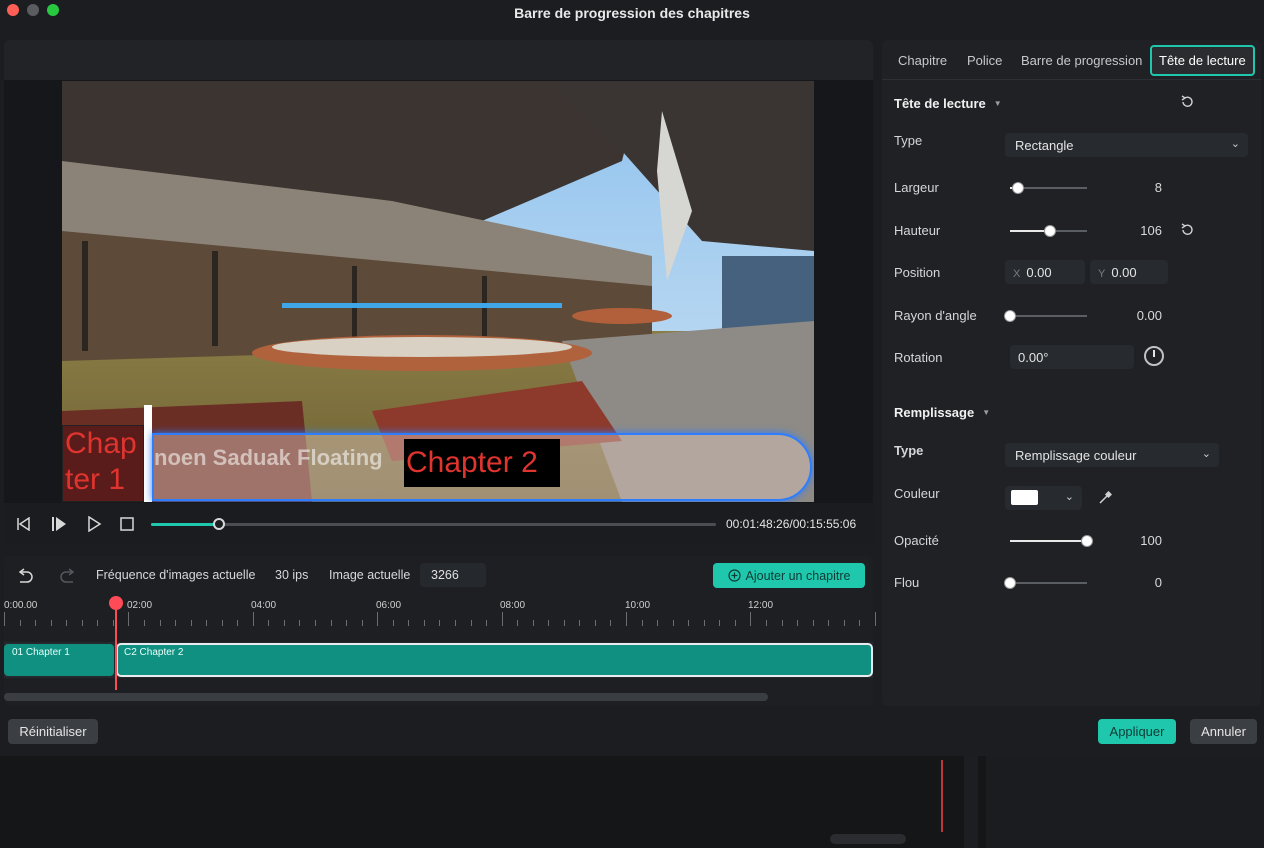  What do you see at coordinates (1076, 455) in the screenshot?
I see `fill-type-value: Remplissage couleur` at bounding box center [1076, 455].